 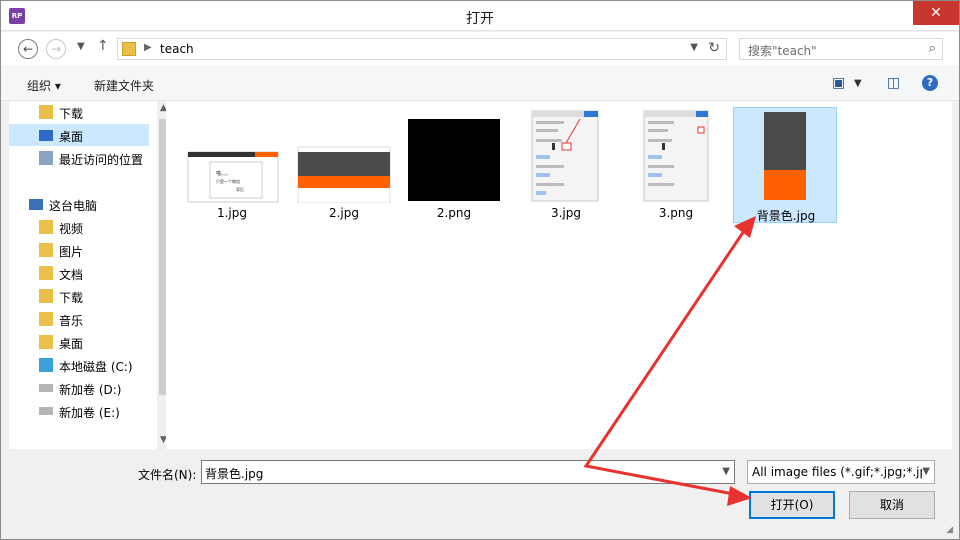 I want to click on file-name: 背景色.jpg, so click(x=786, y=216).